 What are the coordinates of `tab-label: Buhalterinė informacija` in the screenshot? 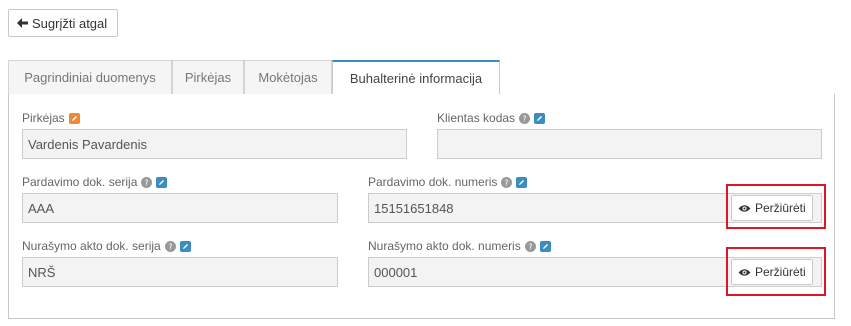 It's located at (416, 78).